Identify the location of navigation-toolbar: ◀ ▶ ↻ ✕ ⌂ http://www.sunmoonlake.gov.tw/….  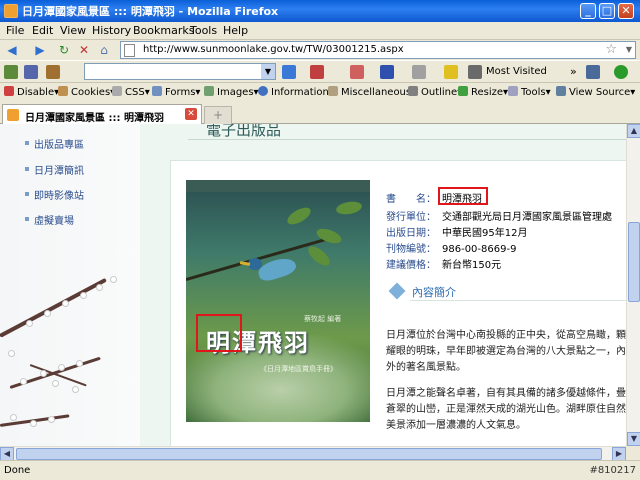
(320, 50).